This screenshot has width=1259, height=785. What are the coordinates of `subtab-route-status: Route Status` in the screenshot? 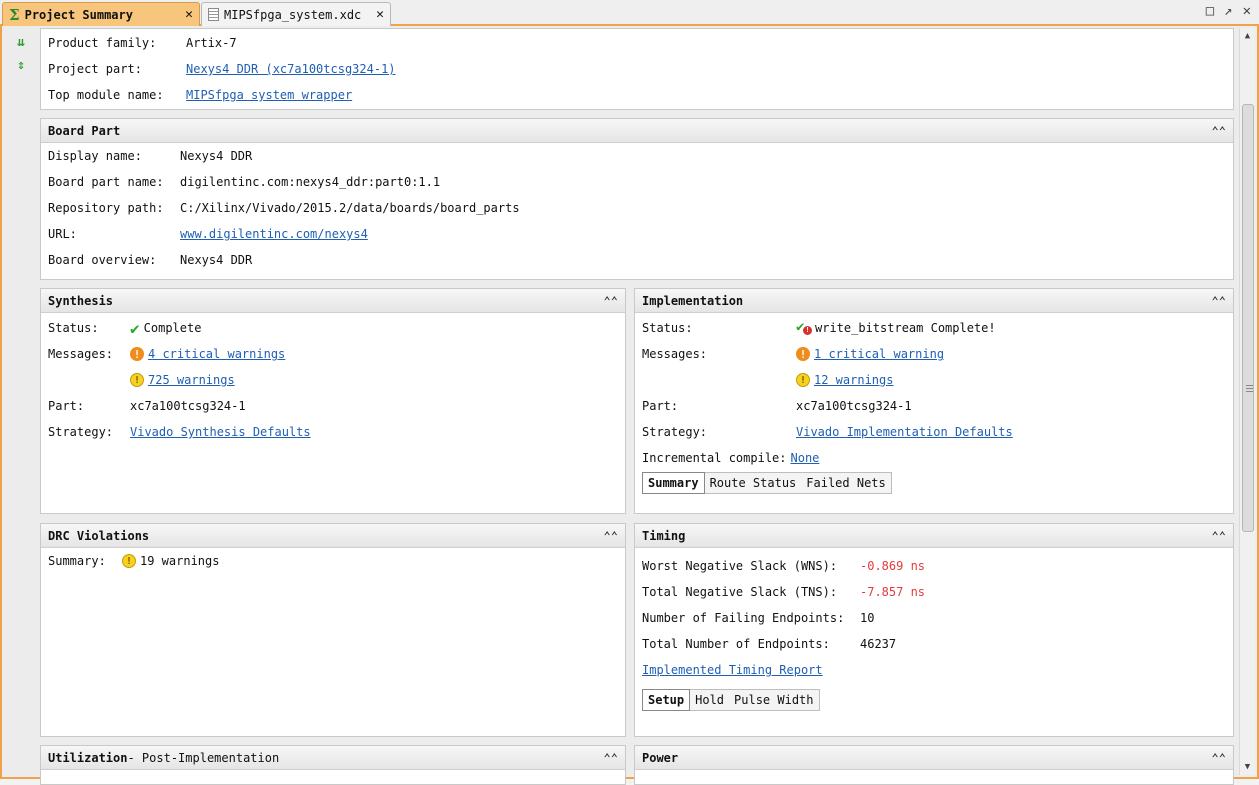 It's located at (753, 483).